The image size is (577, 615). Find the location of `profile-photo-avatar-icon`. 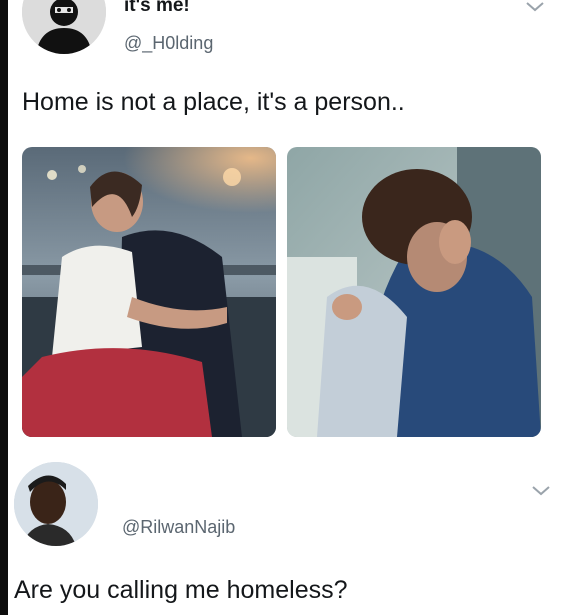

profile-photo-avatar-icon is located at coordinates (56, 504).